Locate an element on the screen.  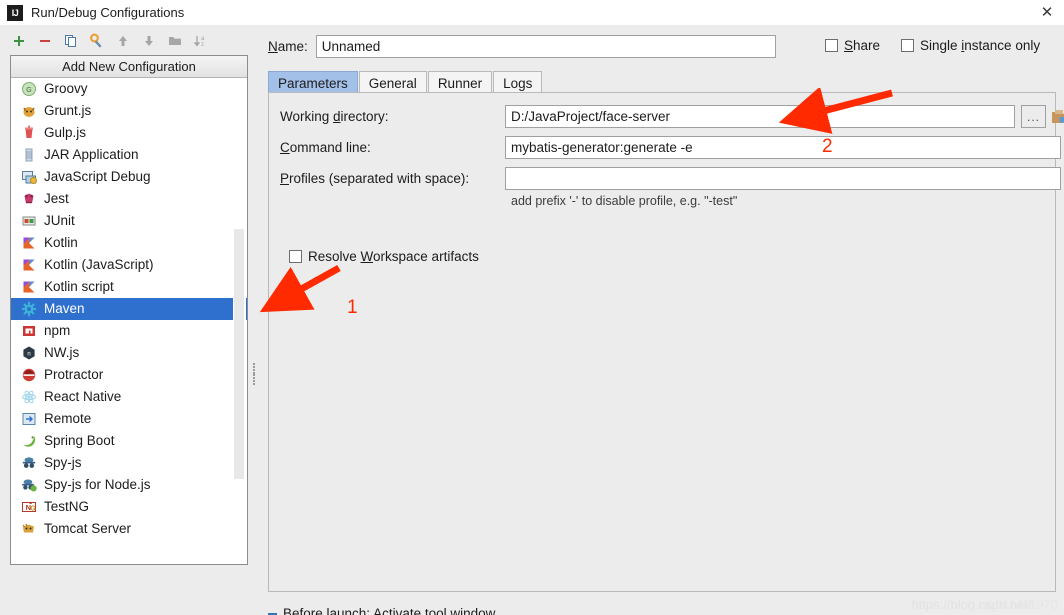
sidebar-item-gulp-js: Gulp.js is located at coordinates (129, 133).